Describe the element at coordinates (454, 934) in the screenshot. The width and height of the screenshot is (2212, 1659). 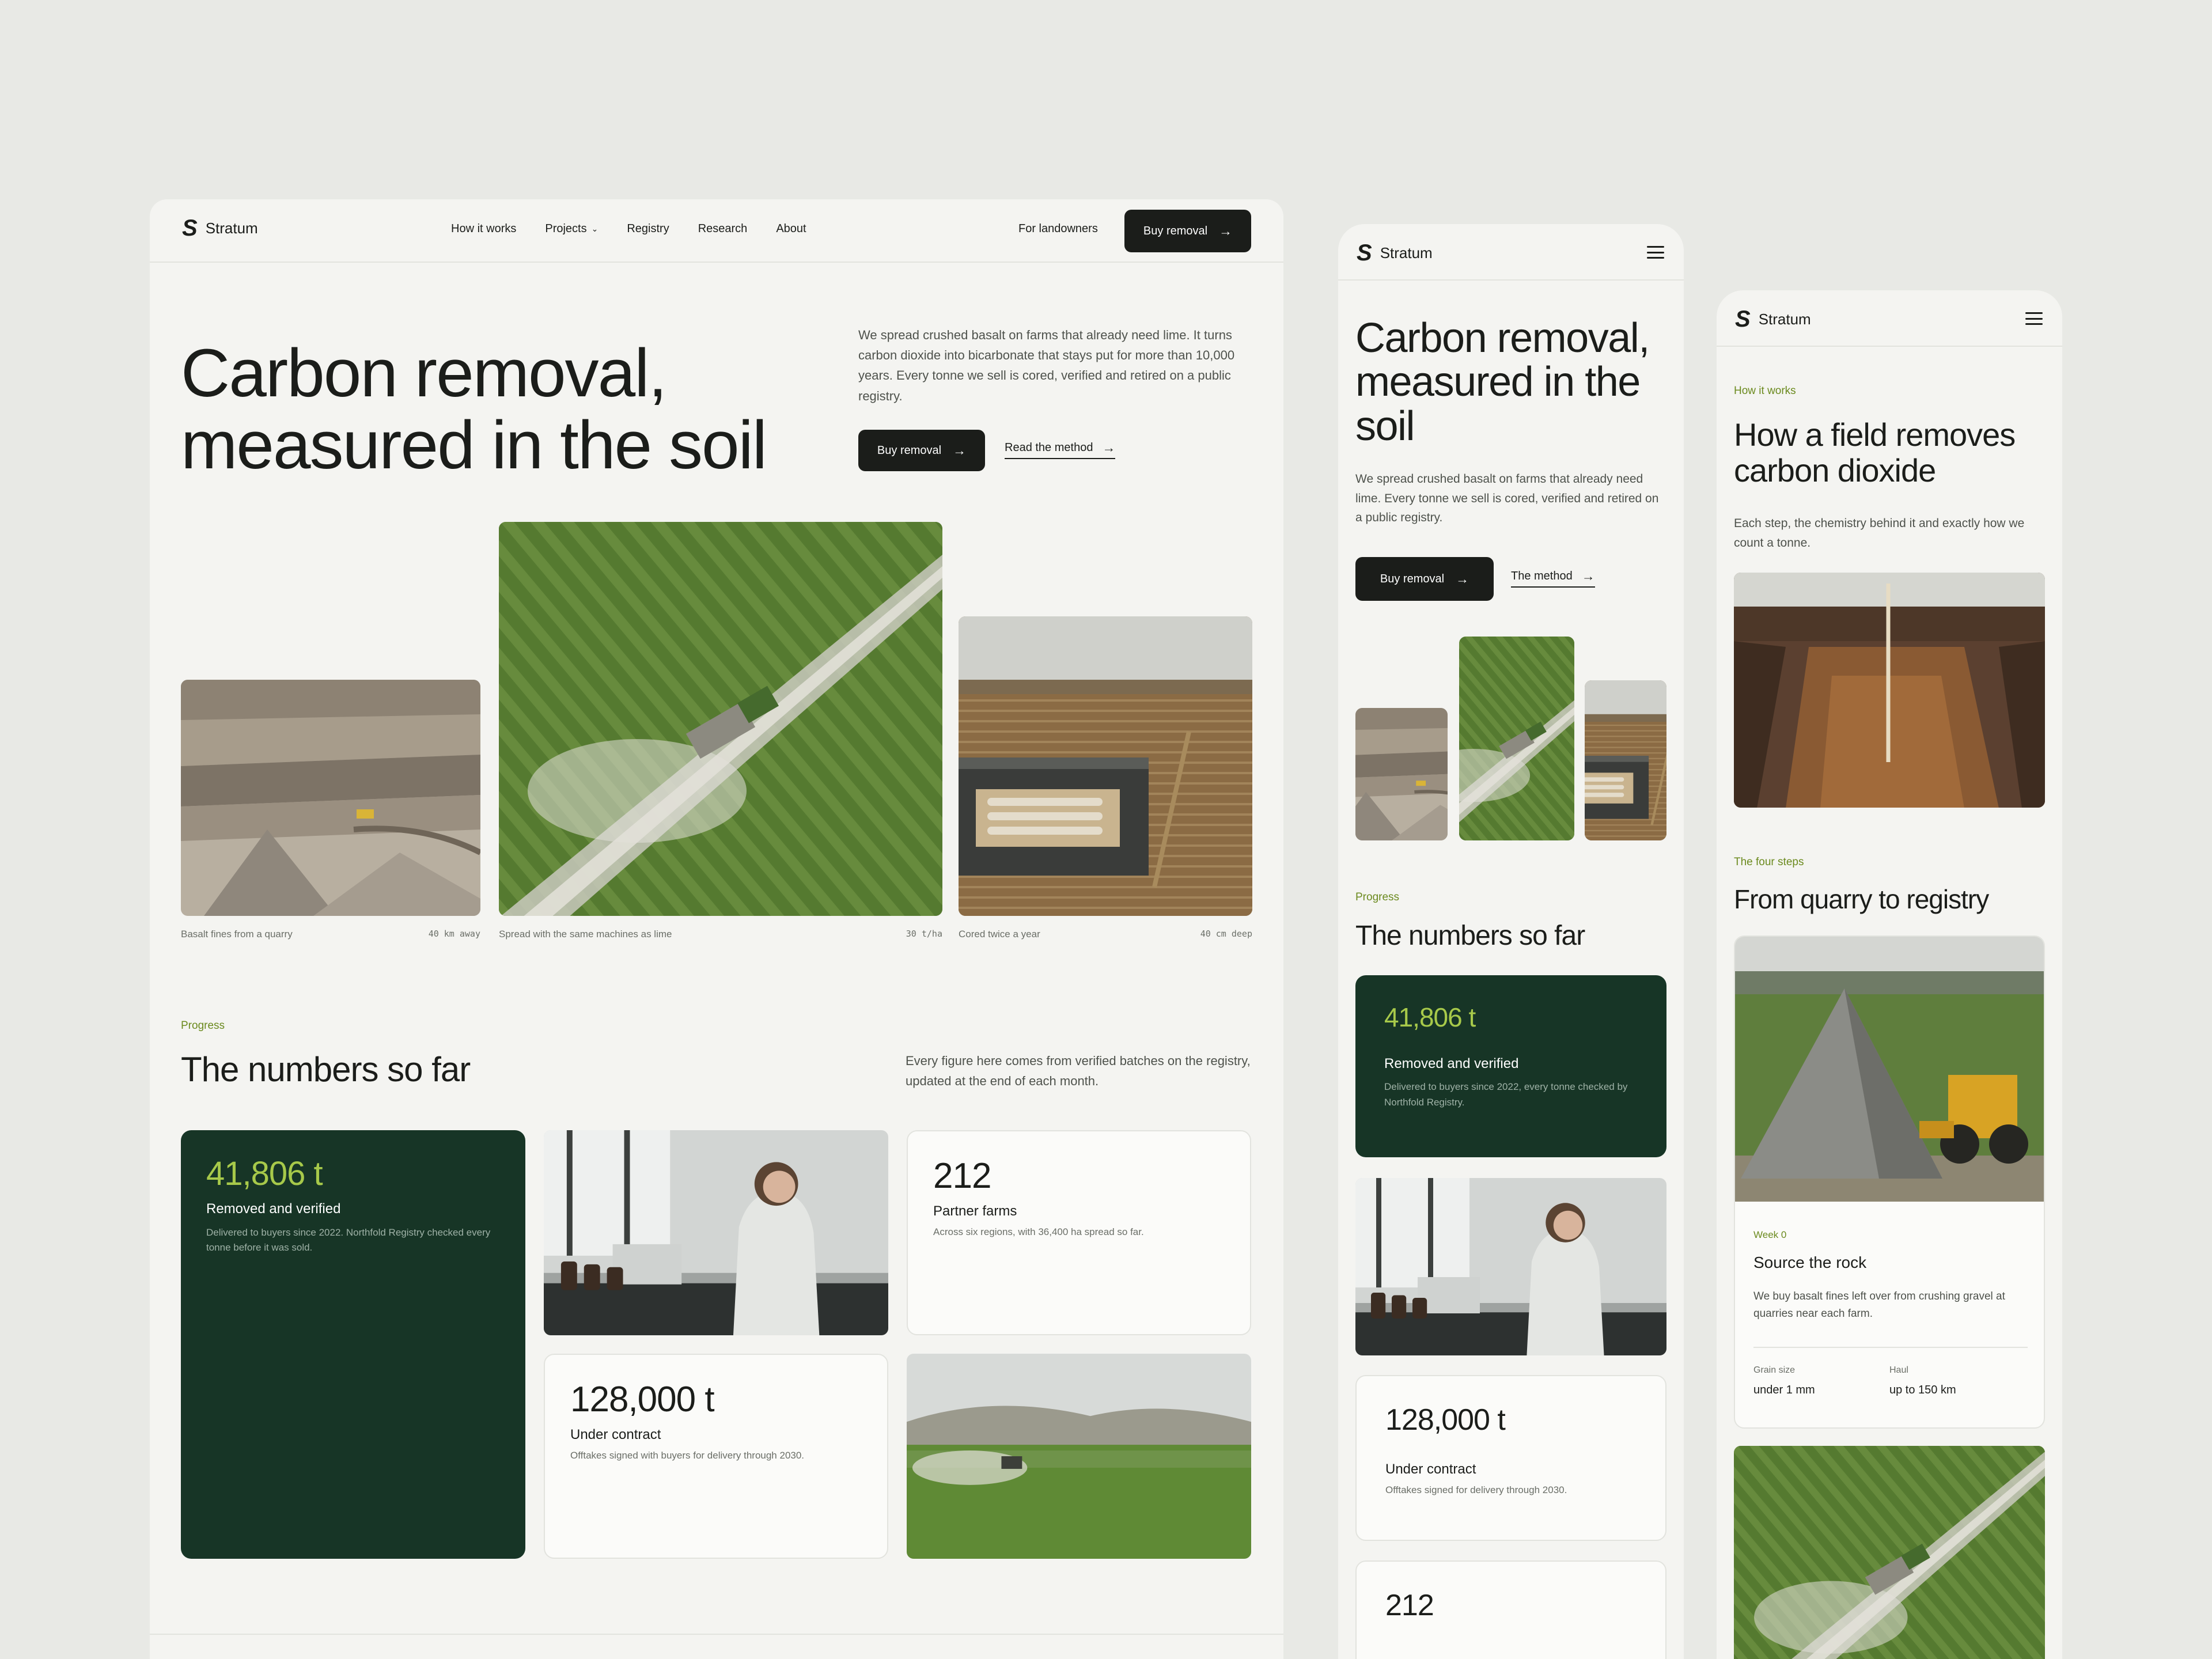
I see `caption-meta: 40 km away` at that location.